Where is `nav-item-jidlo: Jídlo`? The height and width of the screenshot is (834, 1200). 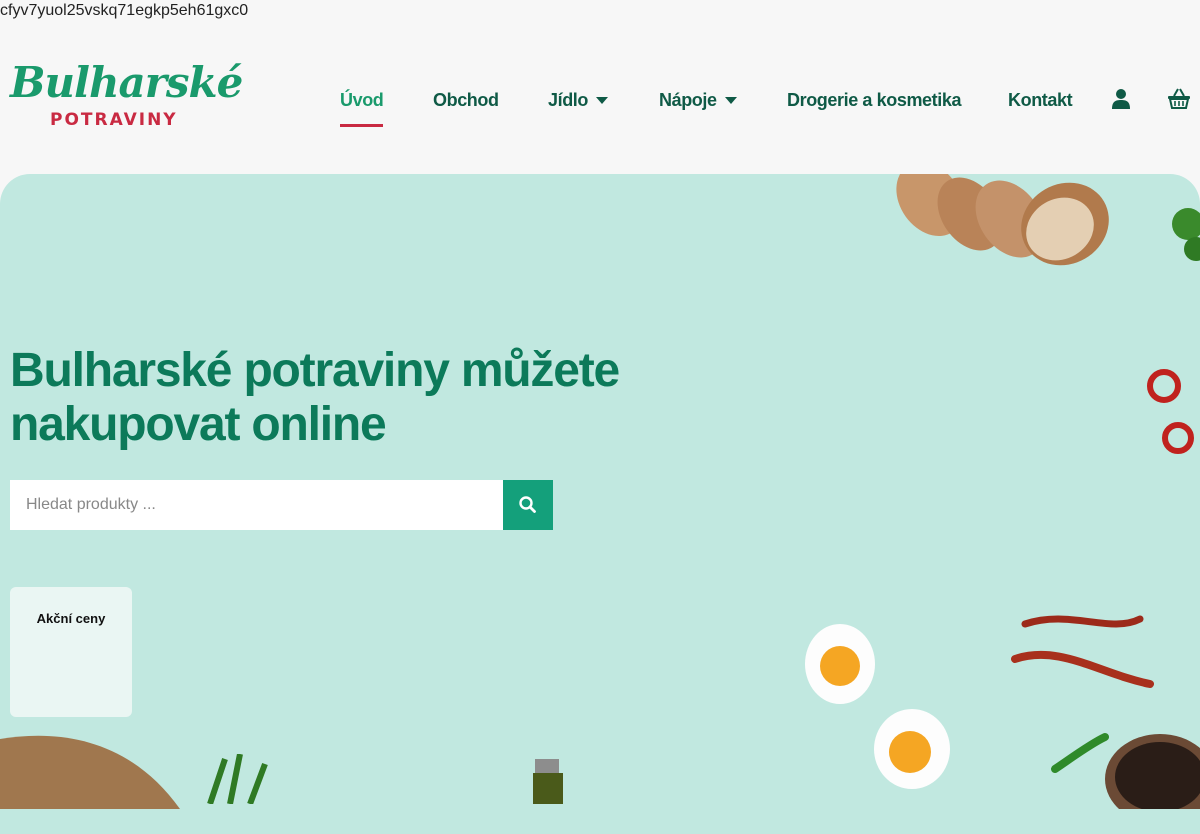 nav-item-jidlo: Jídlo is located at coordinates (578, 100).